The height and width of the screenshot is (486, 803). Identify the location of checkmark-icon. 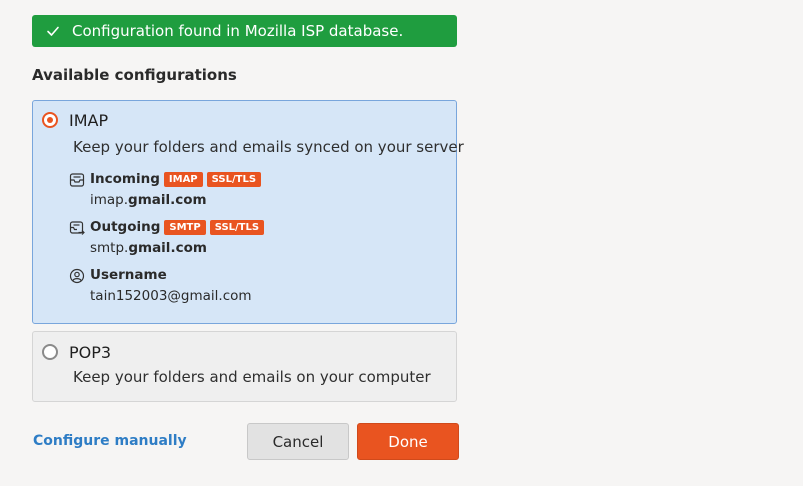
(53, 31).